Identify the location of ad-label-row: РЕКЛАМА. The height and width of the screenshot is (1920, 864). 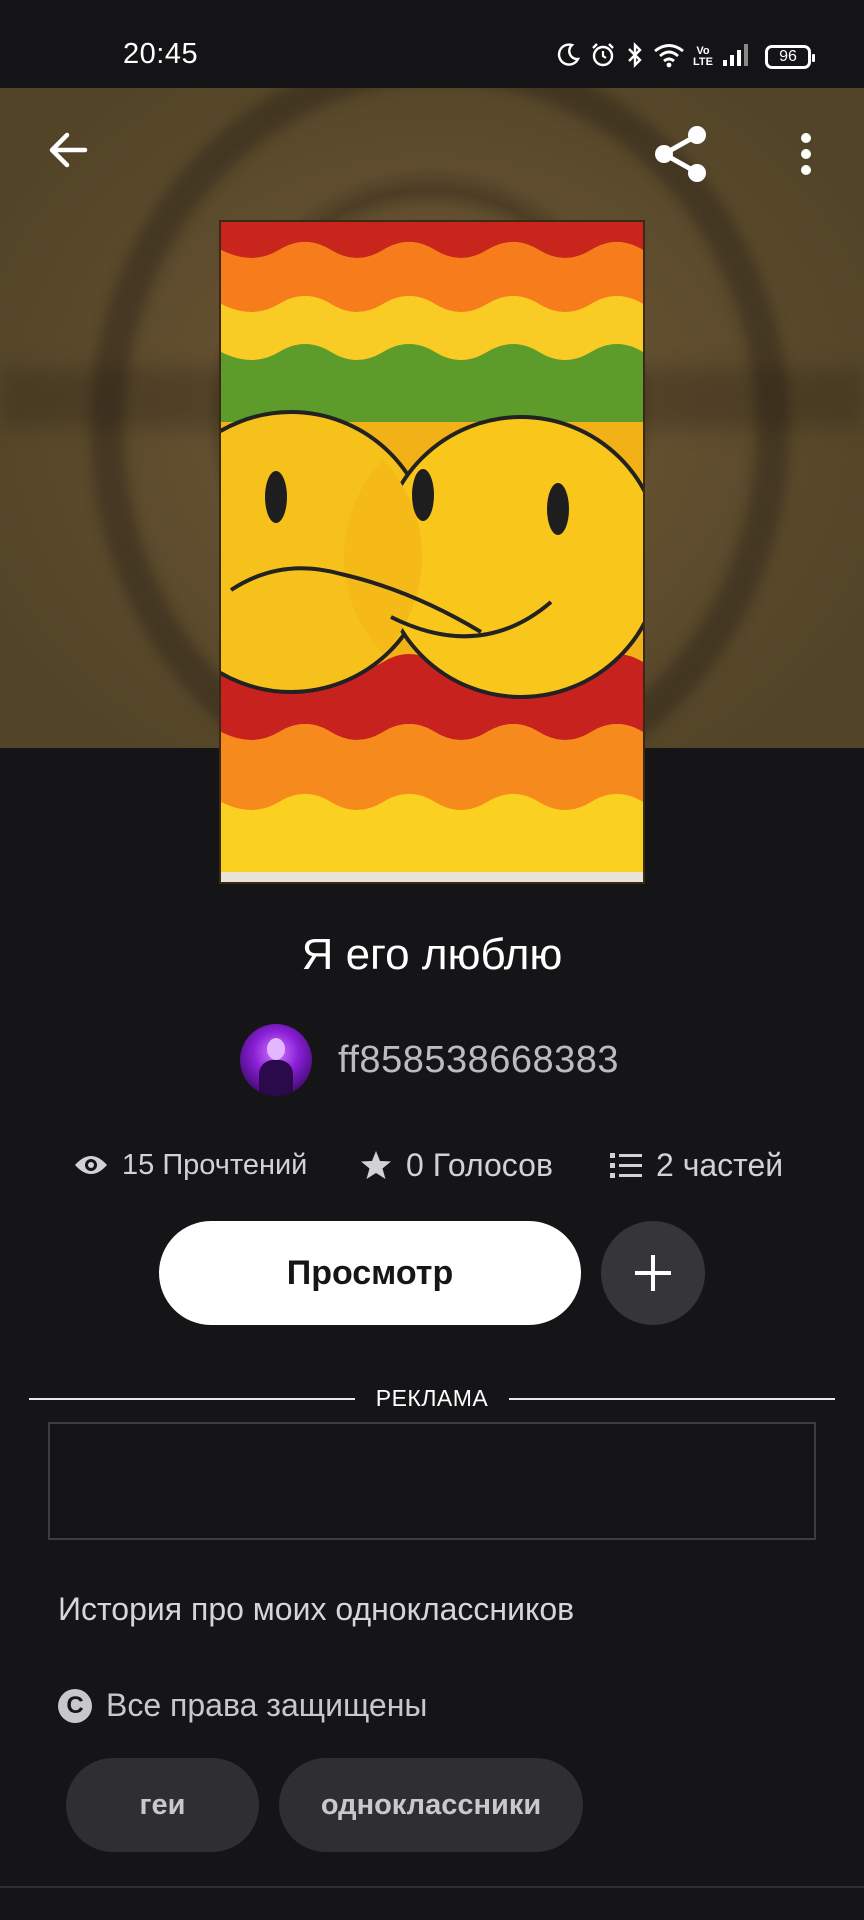
(432, 1402).